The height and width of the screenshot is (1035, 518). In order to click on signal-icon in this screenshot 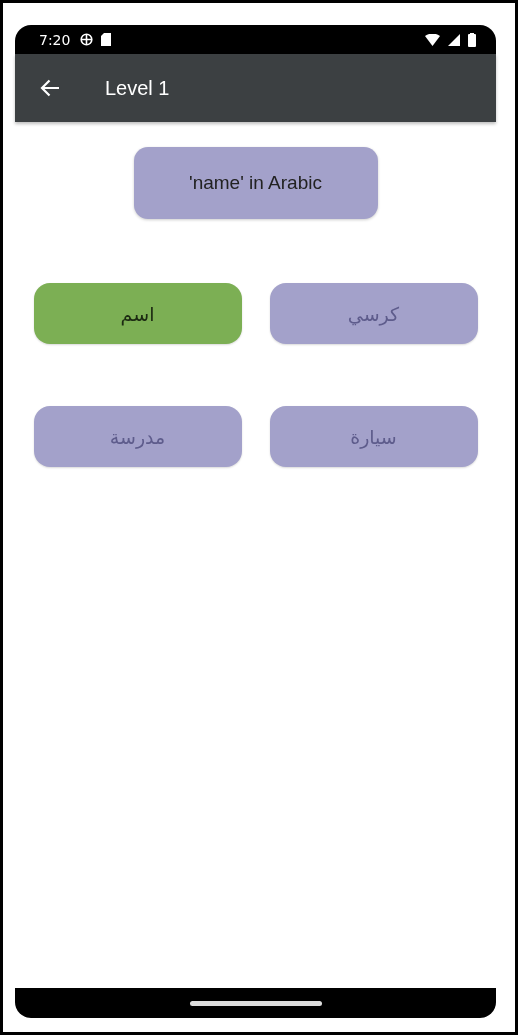, I will do `click(454, 39)`.